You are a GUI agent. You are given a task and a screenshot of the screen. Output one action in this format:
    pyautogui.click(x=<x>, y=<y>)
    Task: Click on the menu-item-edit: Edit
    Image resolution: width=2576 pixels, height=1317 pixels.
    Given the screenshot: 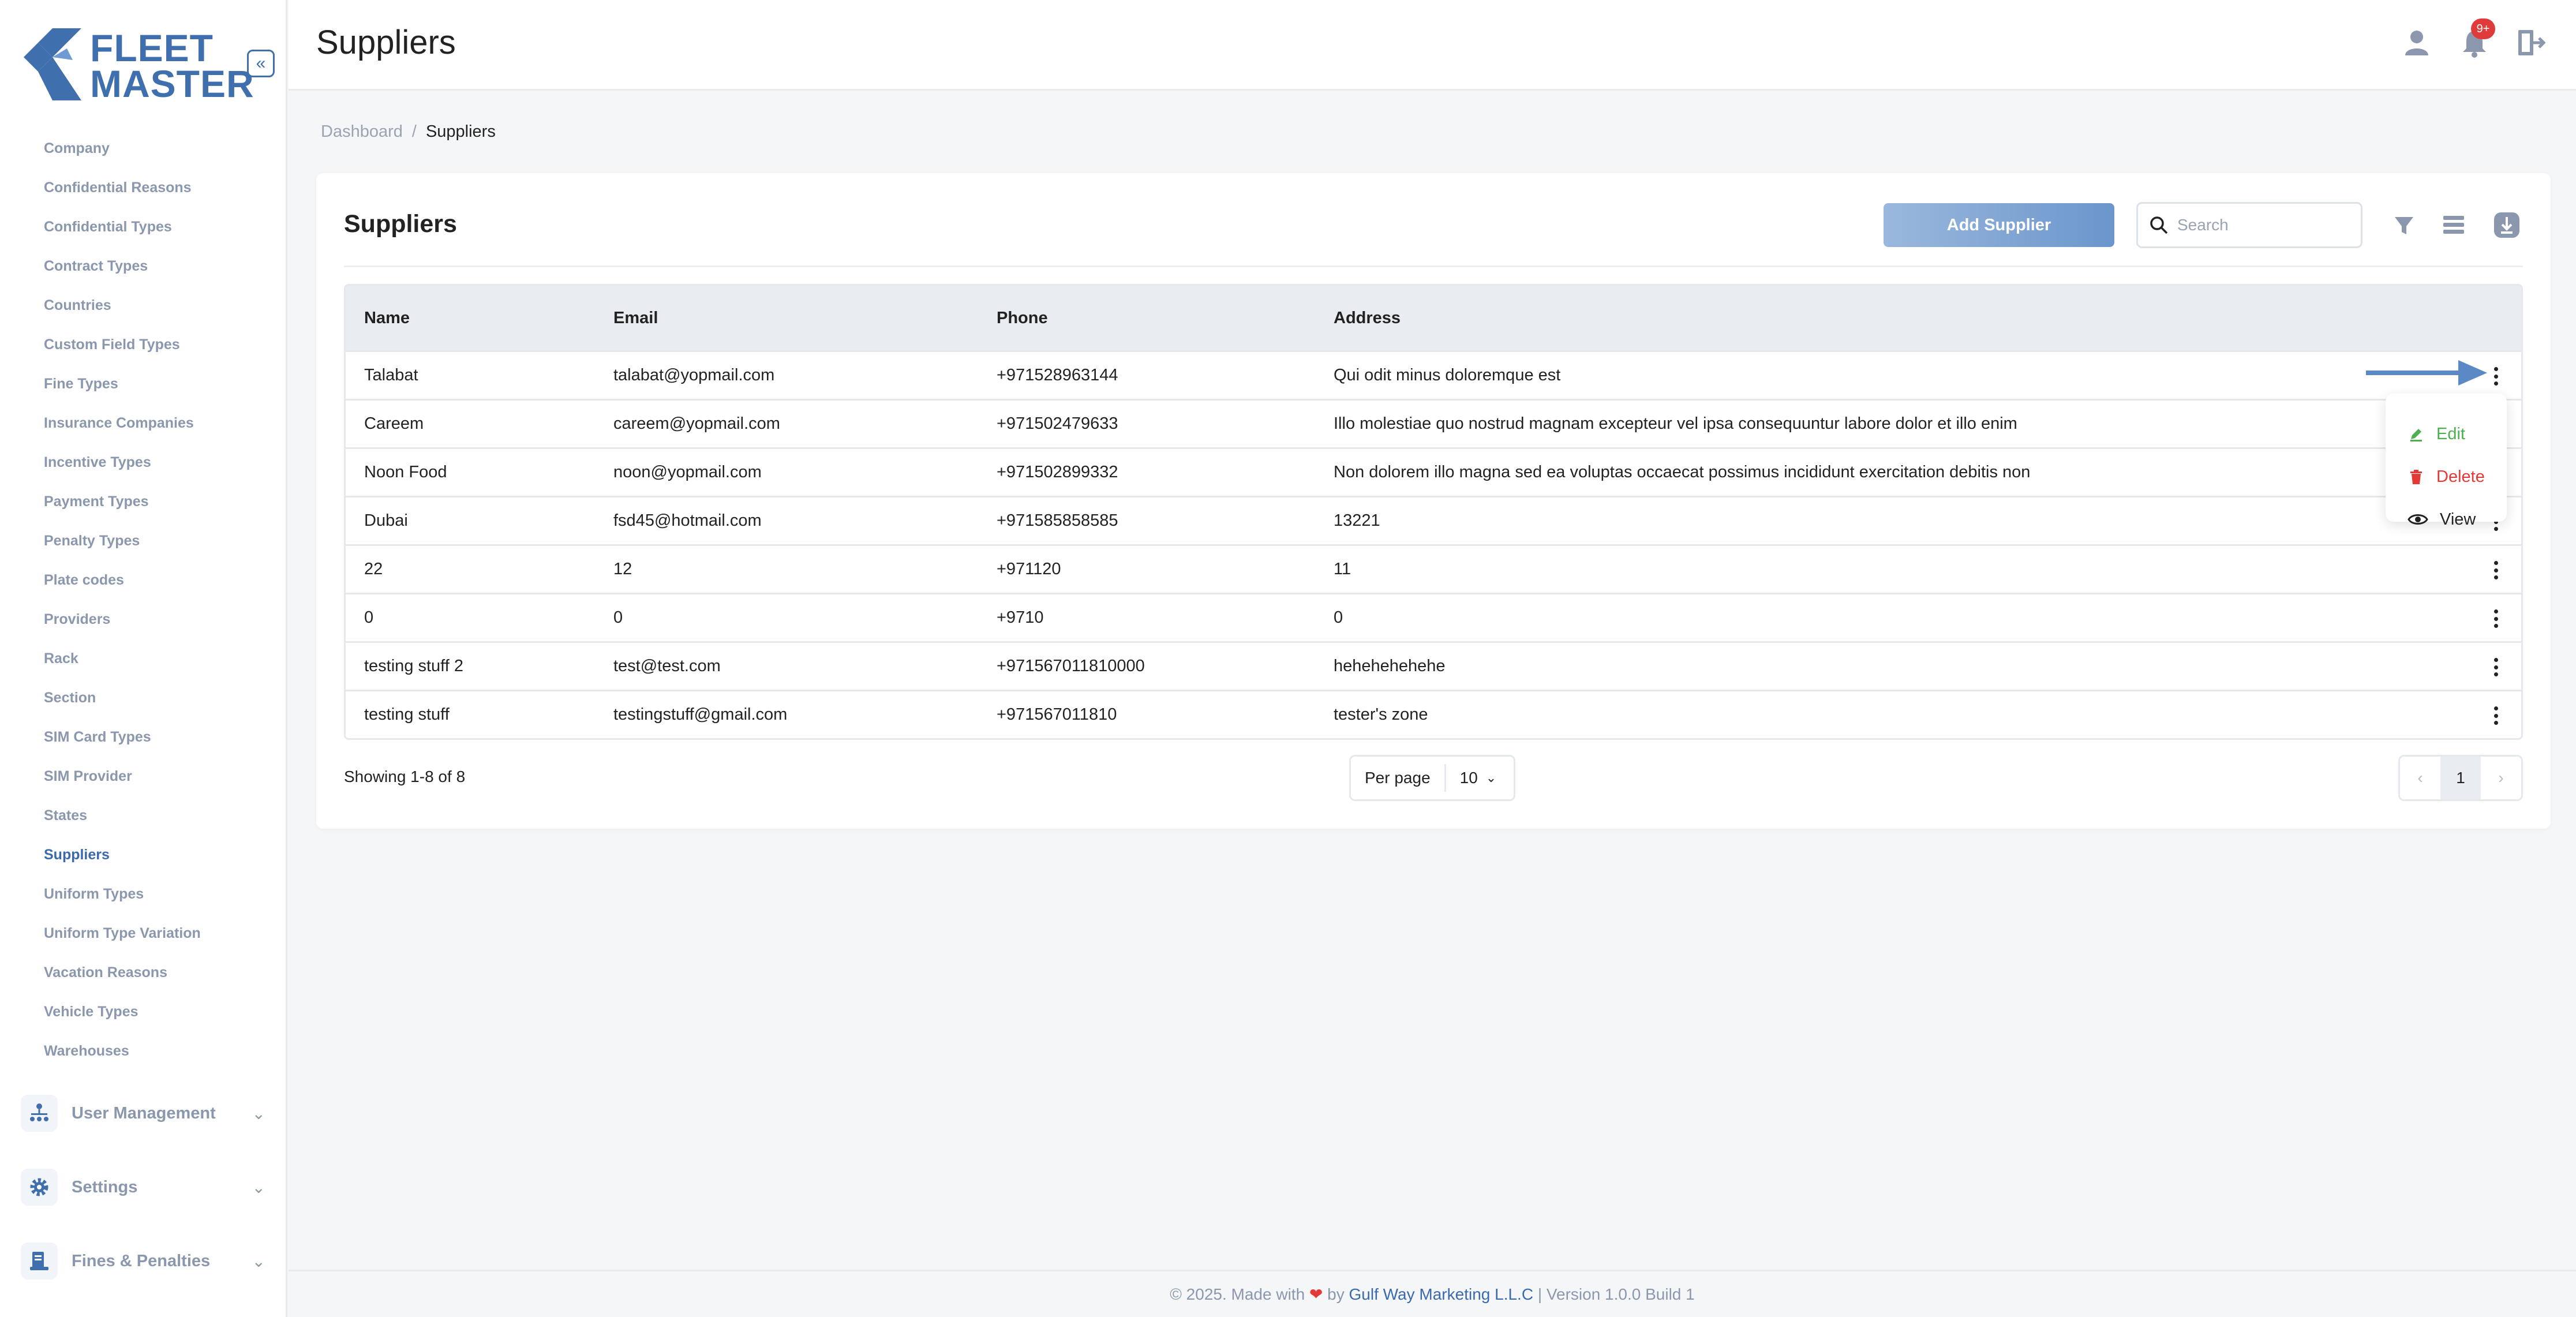 What is the action you would take?
    pyautogui.click(x=2436, y=434)
    